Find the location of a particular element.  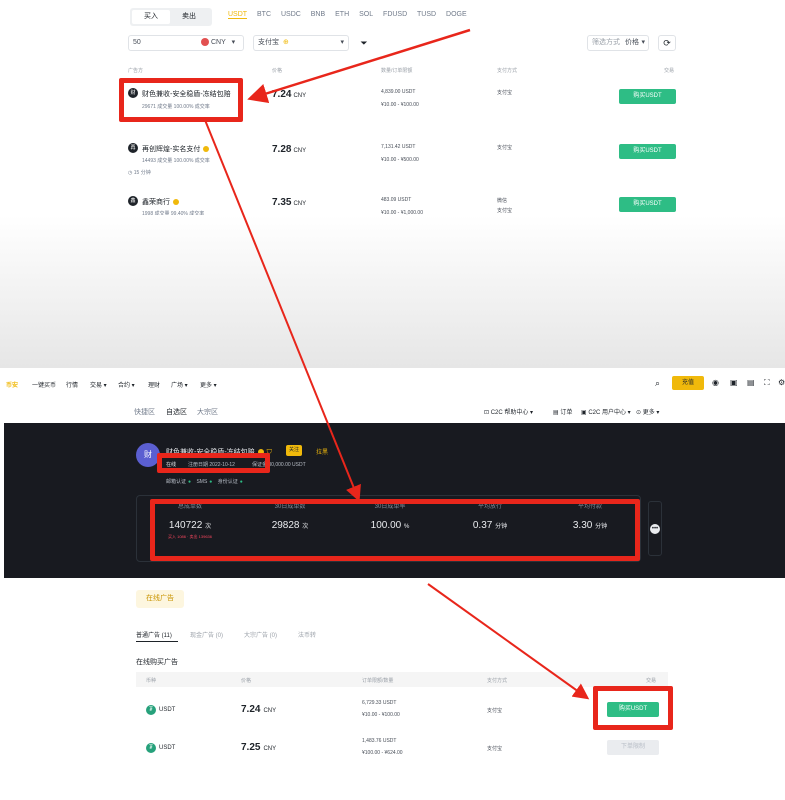

settings-icon: ⚙ is located at coordinates (781, 382).